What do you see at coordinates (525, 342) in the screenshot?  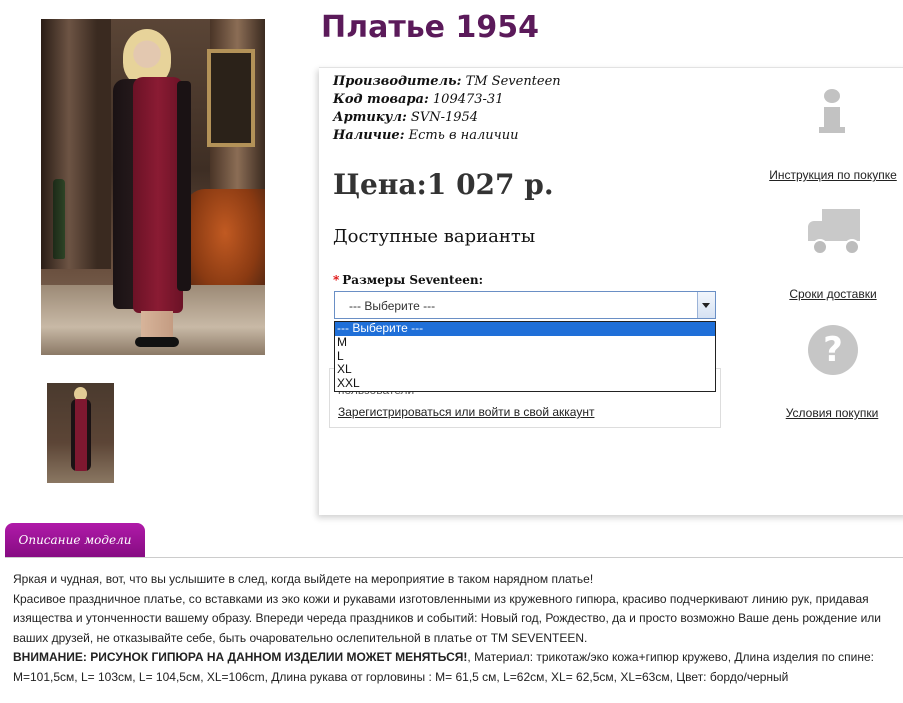 I see `size-option: M` at bounding box center [525, 342].